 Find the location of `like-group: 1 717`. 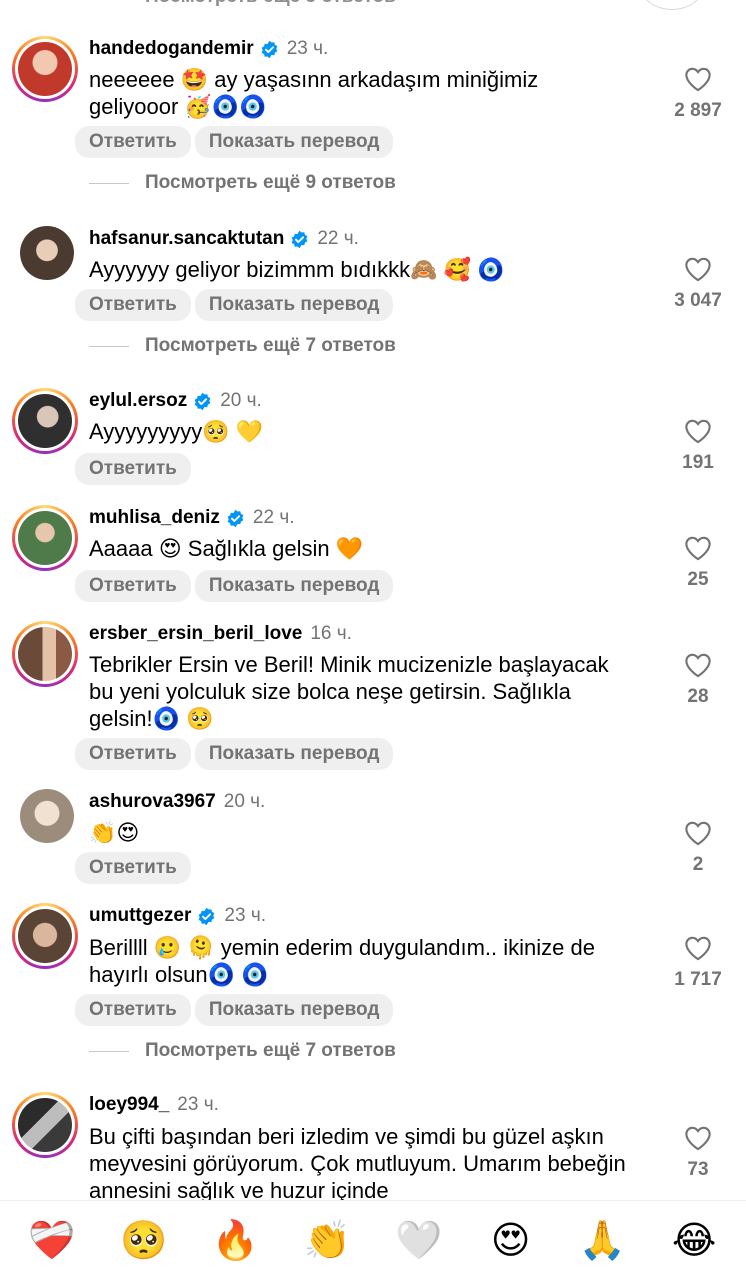

like-group: 1 717 is located at coordinates (698, 963).